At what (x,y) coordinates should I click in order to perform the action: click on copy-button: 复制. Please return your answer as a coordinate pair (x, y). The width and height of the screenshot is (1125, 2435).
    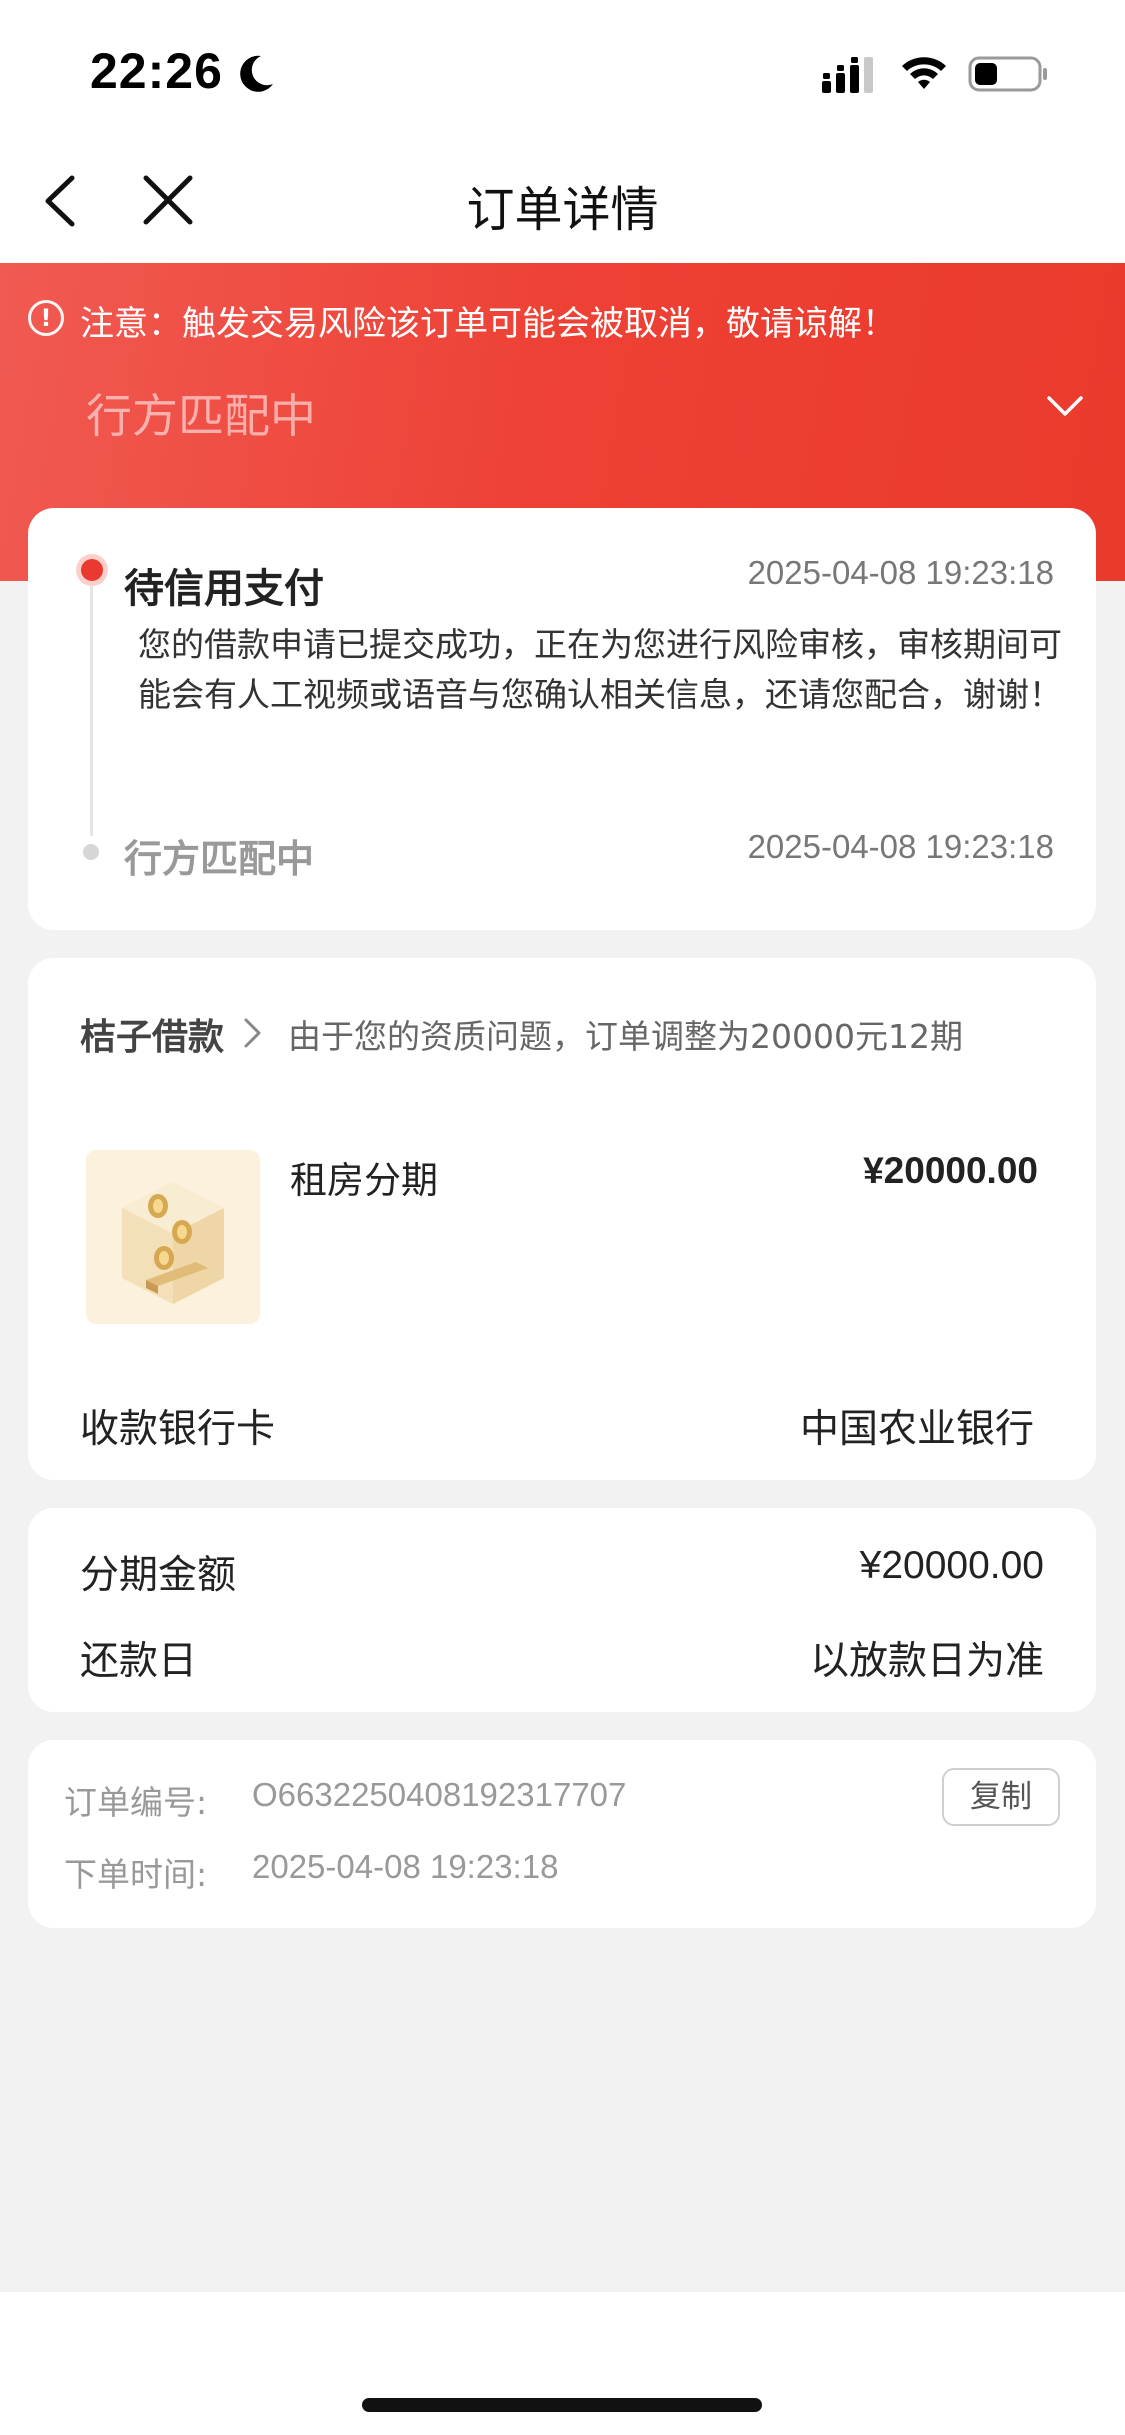
    Looking at the image, I should click on (1001, 1797).